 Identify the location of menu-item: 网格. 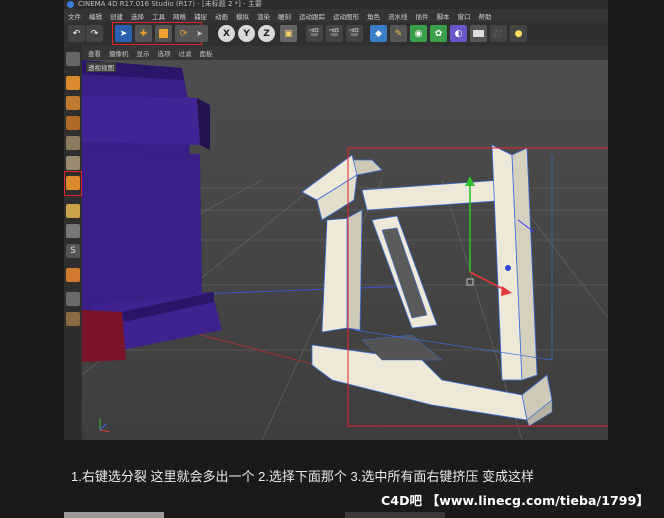
(179, 16).